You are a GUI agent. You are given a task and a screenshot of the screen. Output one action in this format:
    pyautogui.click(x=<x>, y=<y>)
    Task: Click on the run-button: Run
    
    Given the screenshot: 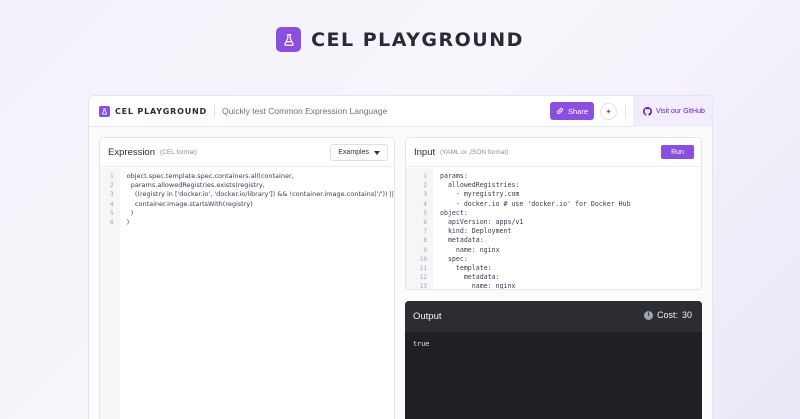 What is the action you would take?
    pyautogui.click(x=677, y=152)
    